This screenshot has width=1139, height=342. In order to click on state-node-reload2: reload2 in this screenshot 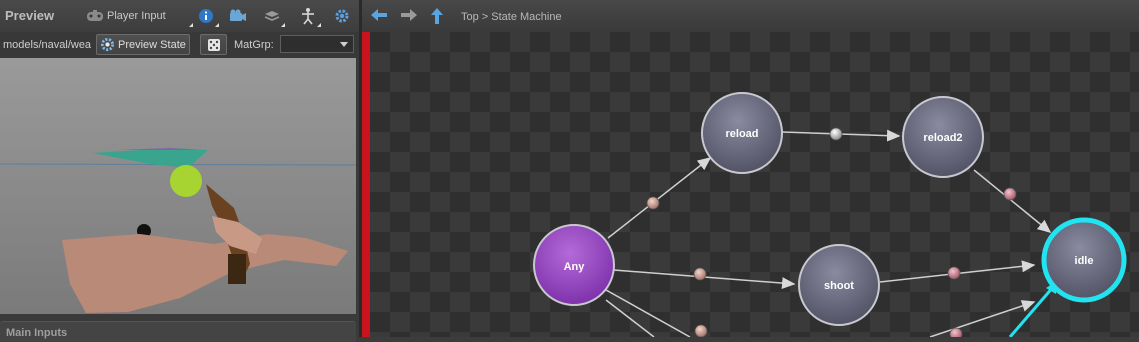, I will do `click(943, 137)`.